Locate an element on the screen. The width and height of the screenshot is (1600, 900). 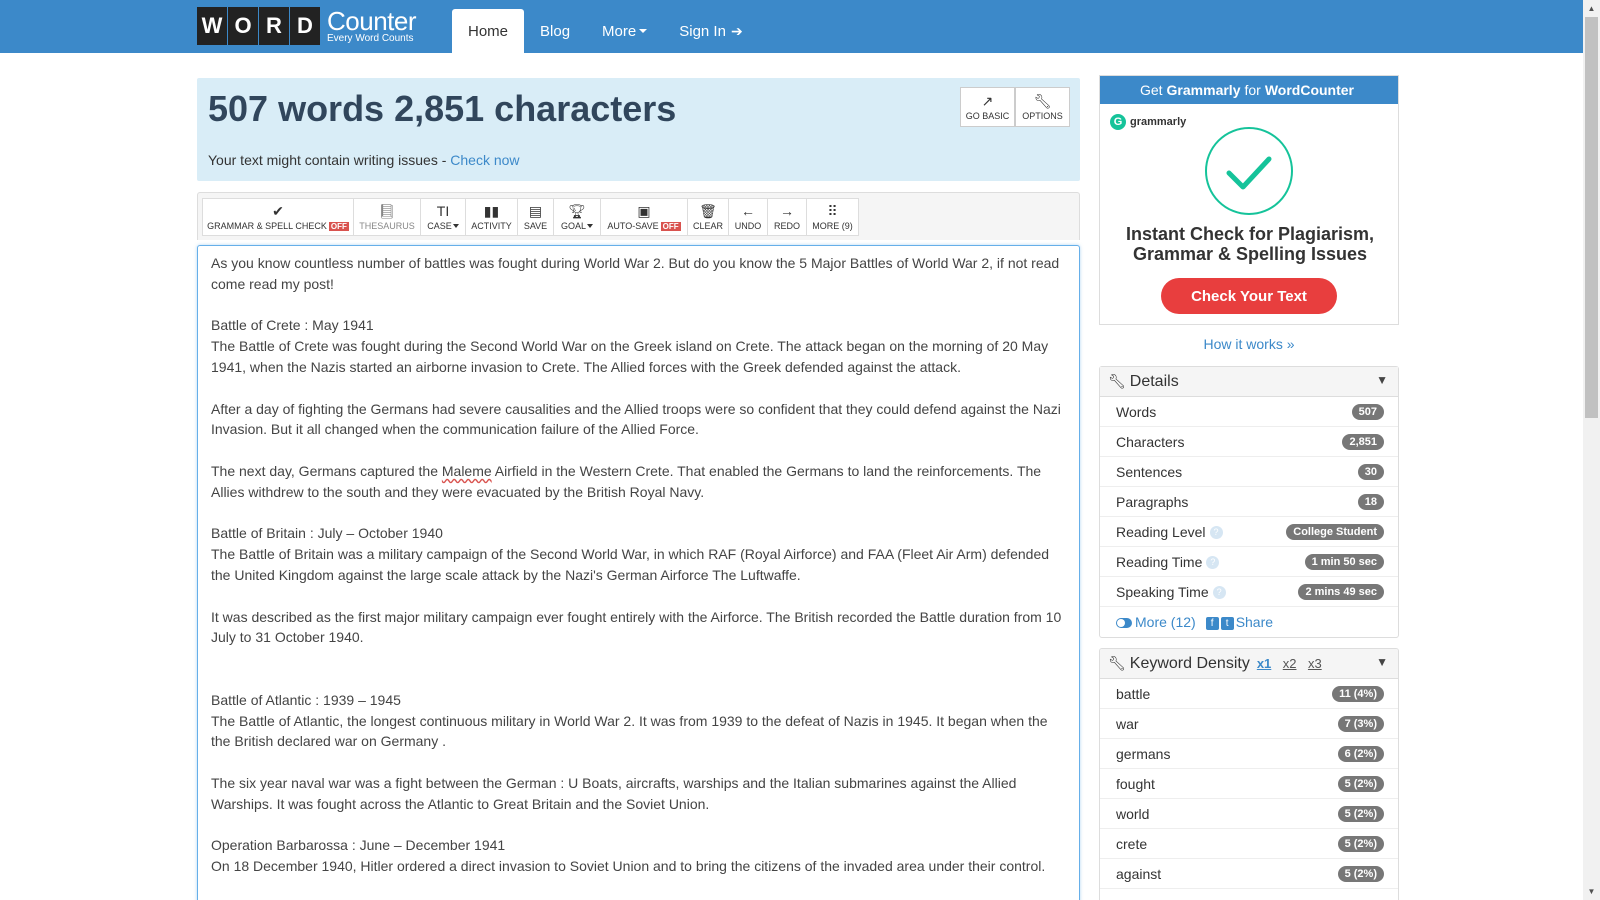
grammar-spell-check-button: ✔ GRAMMAR & SPELL CHECK OFF is located at coordinates (278, 217).